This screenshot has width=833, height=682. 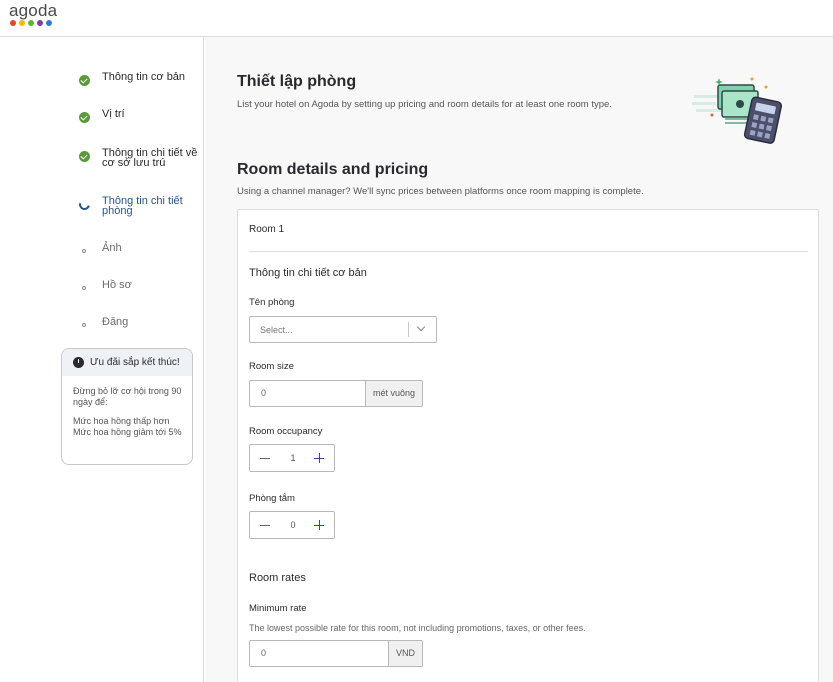 I want to click on room-size-unit: mét vuông, so click(x=393, y=393).